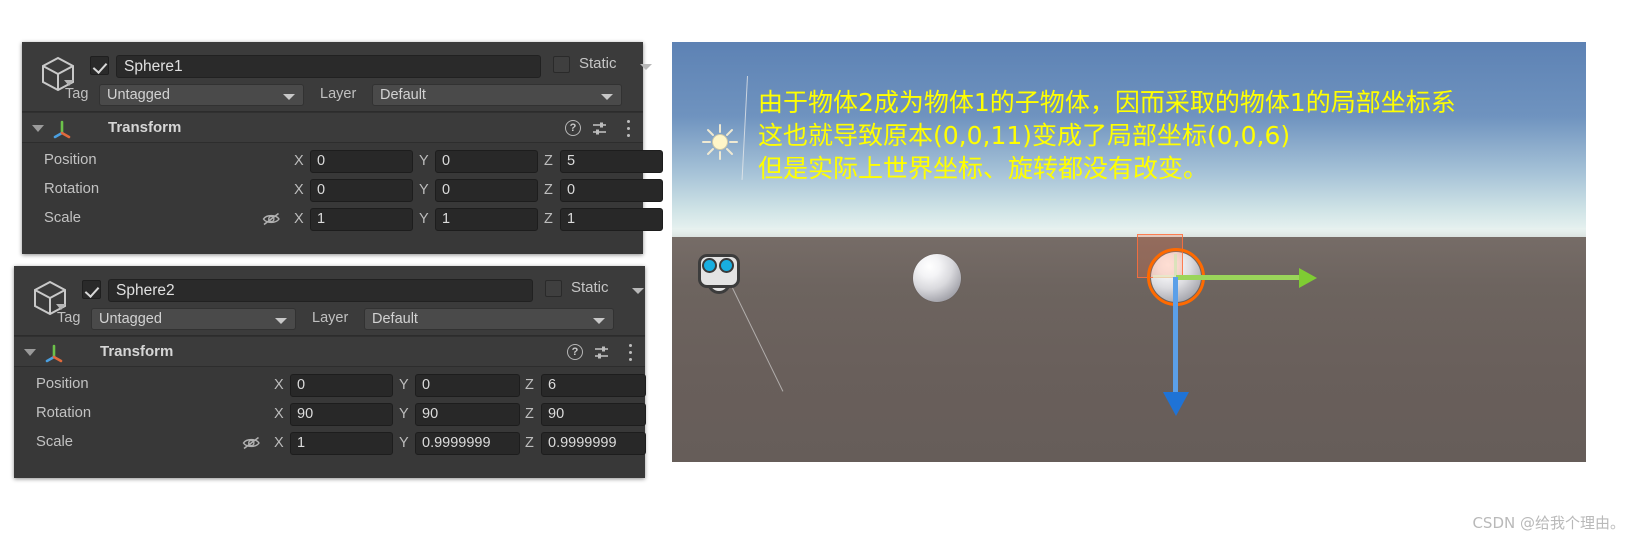  Describe the element at coordinates (611, 161) in the screenshot. I see `position-z-input: 5` at that location.